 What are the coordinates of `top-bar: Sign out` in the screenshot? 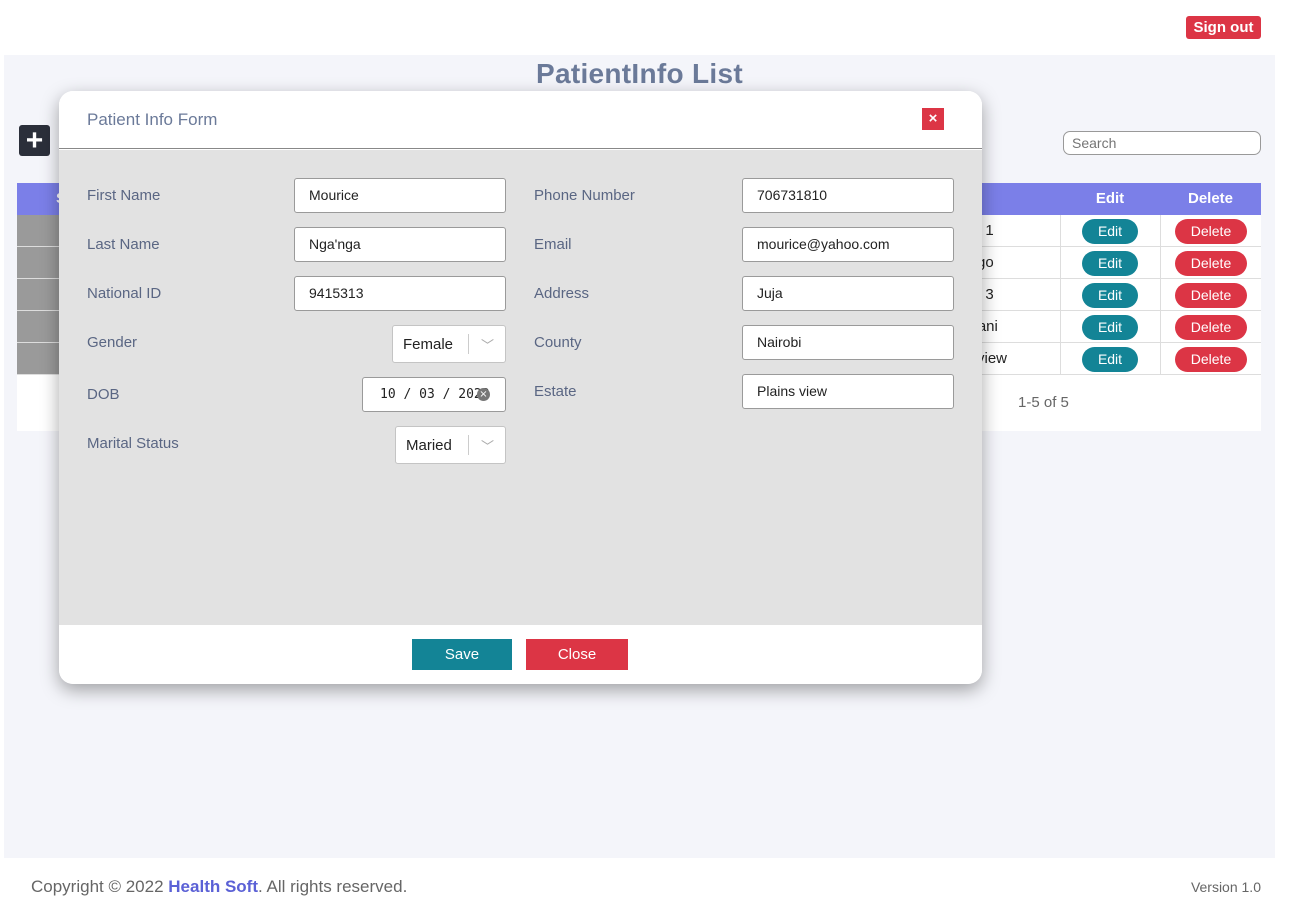 It's located at (645, 27).